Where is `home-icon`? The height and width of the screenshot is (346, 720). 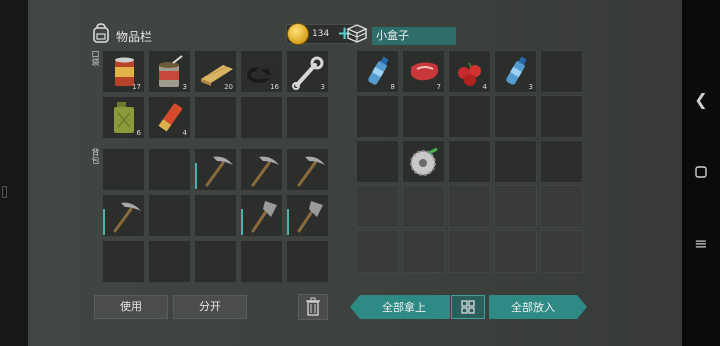 home-icon is located at coordinates (701, 172).